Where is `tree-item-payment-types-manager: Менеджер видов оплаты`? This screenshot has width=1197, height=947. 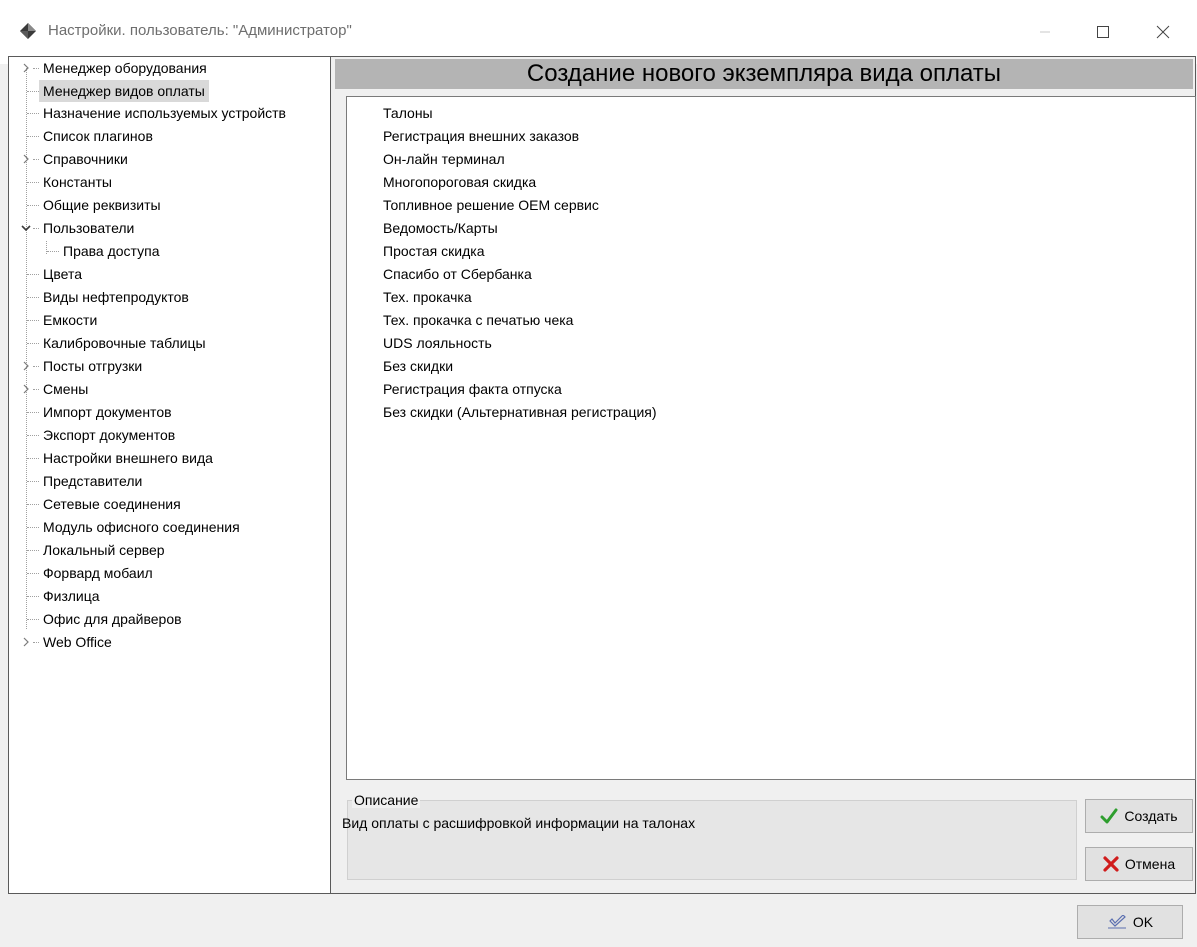 tree-item-payment-types-manager: Менеджер видов оплаты is located at coordinates (169, 91).